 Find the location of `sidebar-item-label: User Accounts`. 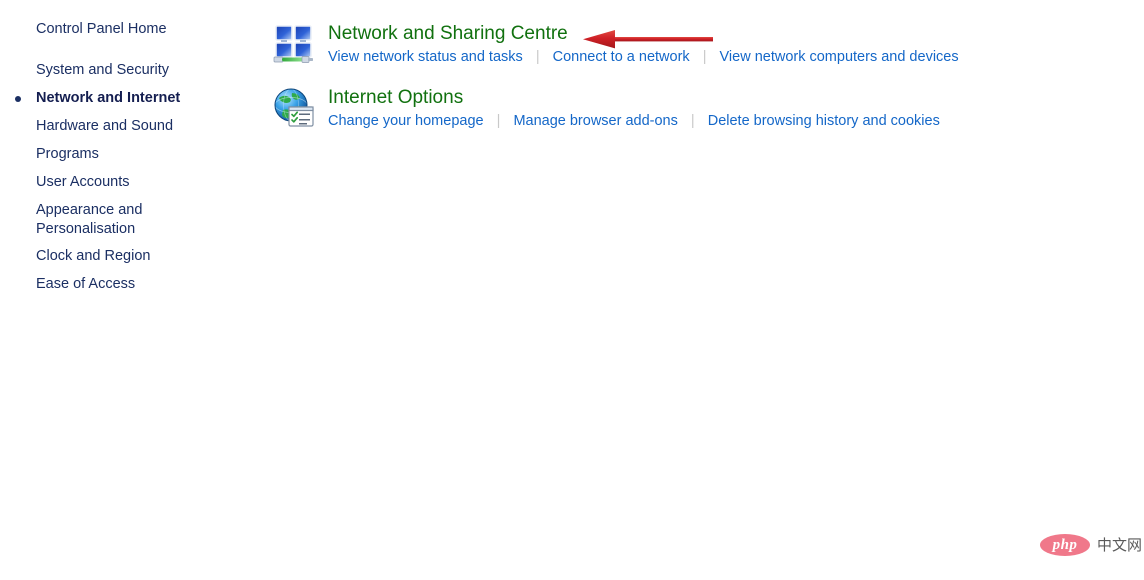

sidebar-item-label: User Accounts is located at coordinates (83, 182).